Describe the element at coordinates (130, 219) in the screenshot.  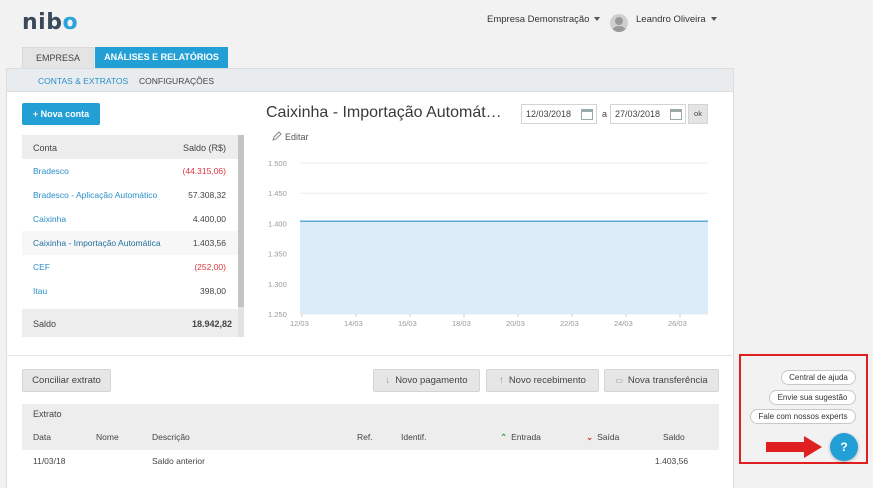
I see `account-row-caixinha: Caixinha 4.400,00` at that location.